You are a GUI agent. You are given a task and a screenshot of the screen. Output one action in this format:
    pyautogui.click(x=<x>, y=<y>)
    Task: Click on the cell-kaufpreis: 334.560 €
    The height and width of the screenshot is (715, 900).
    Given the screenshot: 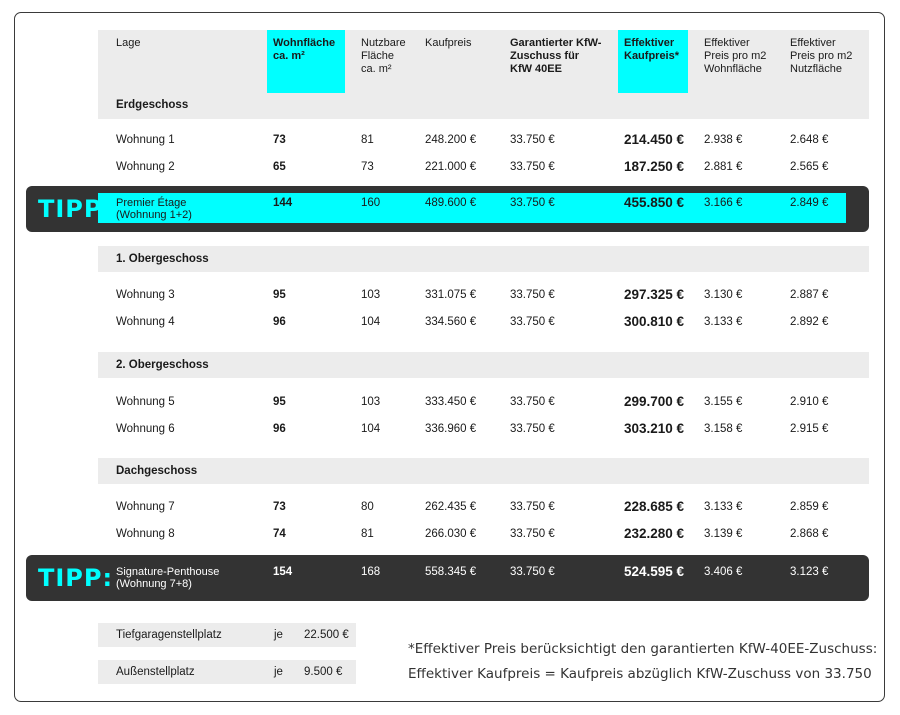 What is the action you would take?
    pyautogui.click(x=451, y=322)
    